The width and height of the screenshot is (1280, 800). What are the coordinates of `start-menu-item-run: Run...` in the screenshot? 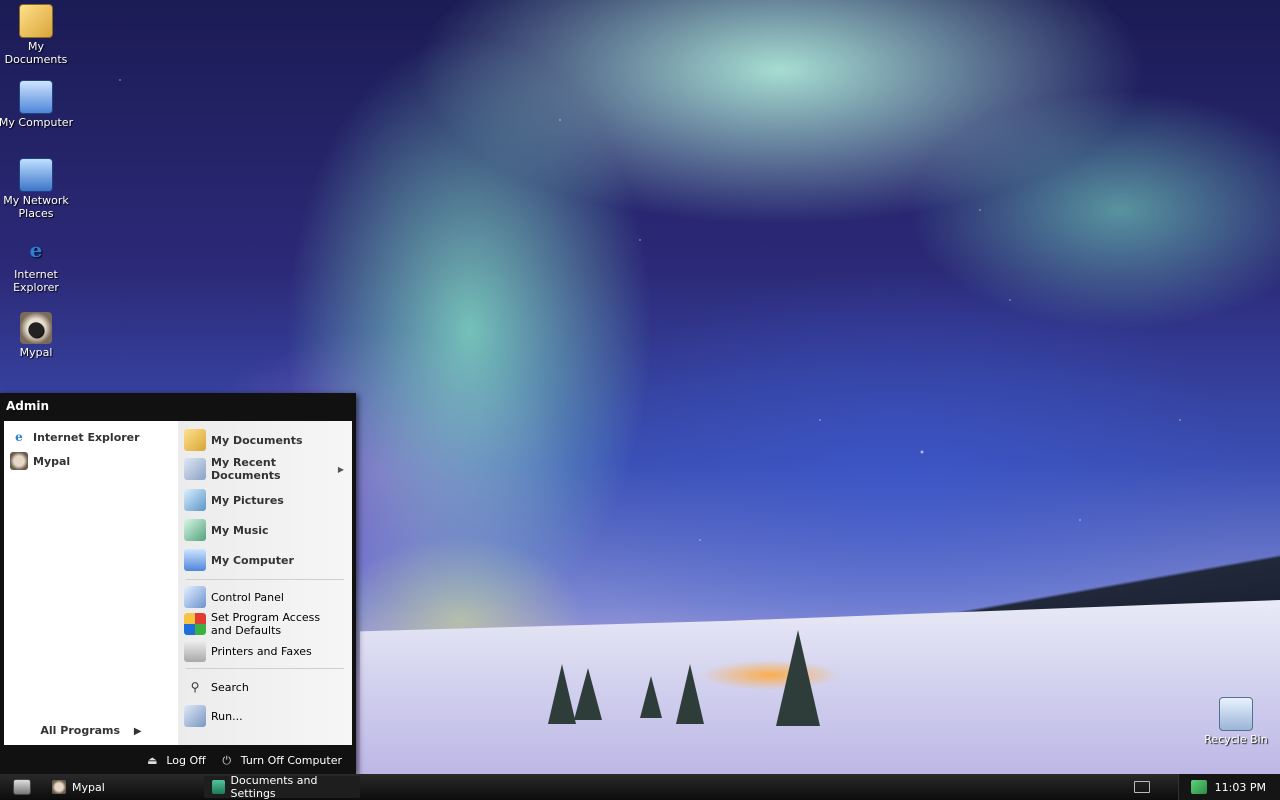 It's located at (265, 716).